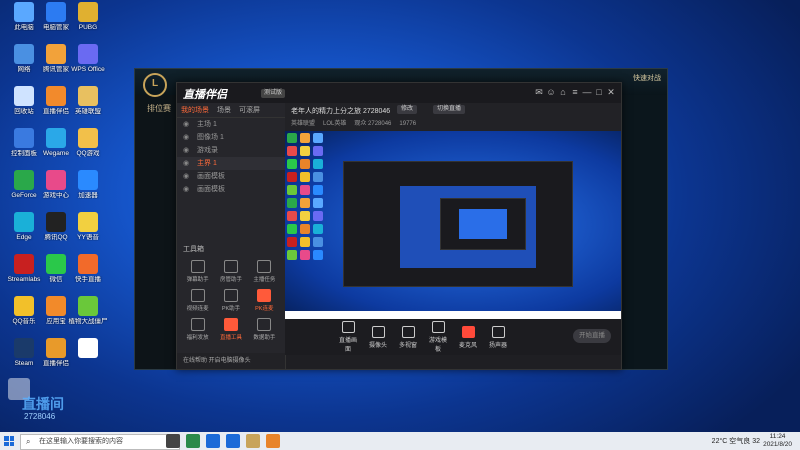 Image resolution: width=800 pixels, height=450 pixels. What do you see at coordinates (468, 337) in the screenshot?
I see `control-button: 麦克风` at bounding box center [468, 337].